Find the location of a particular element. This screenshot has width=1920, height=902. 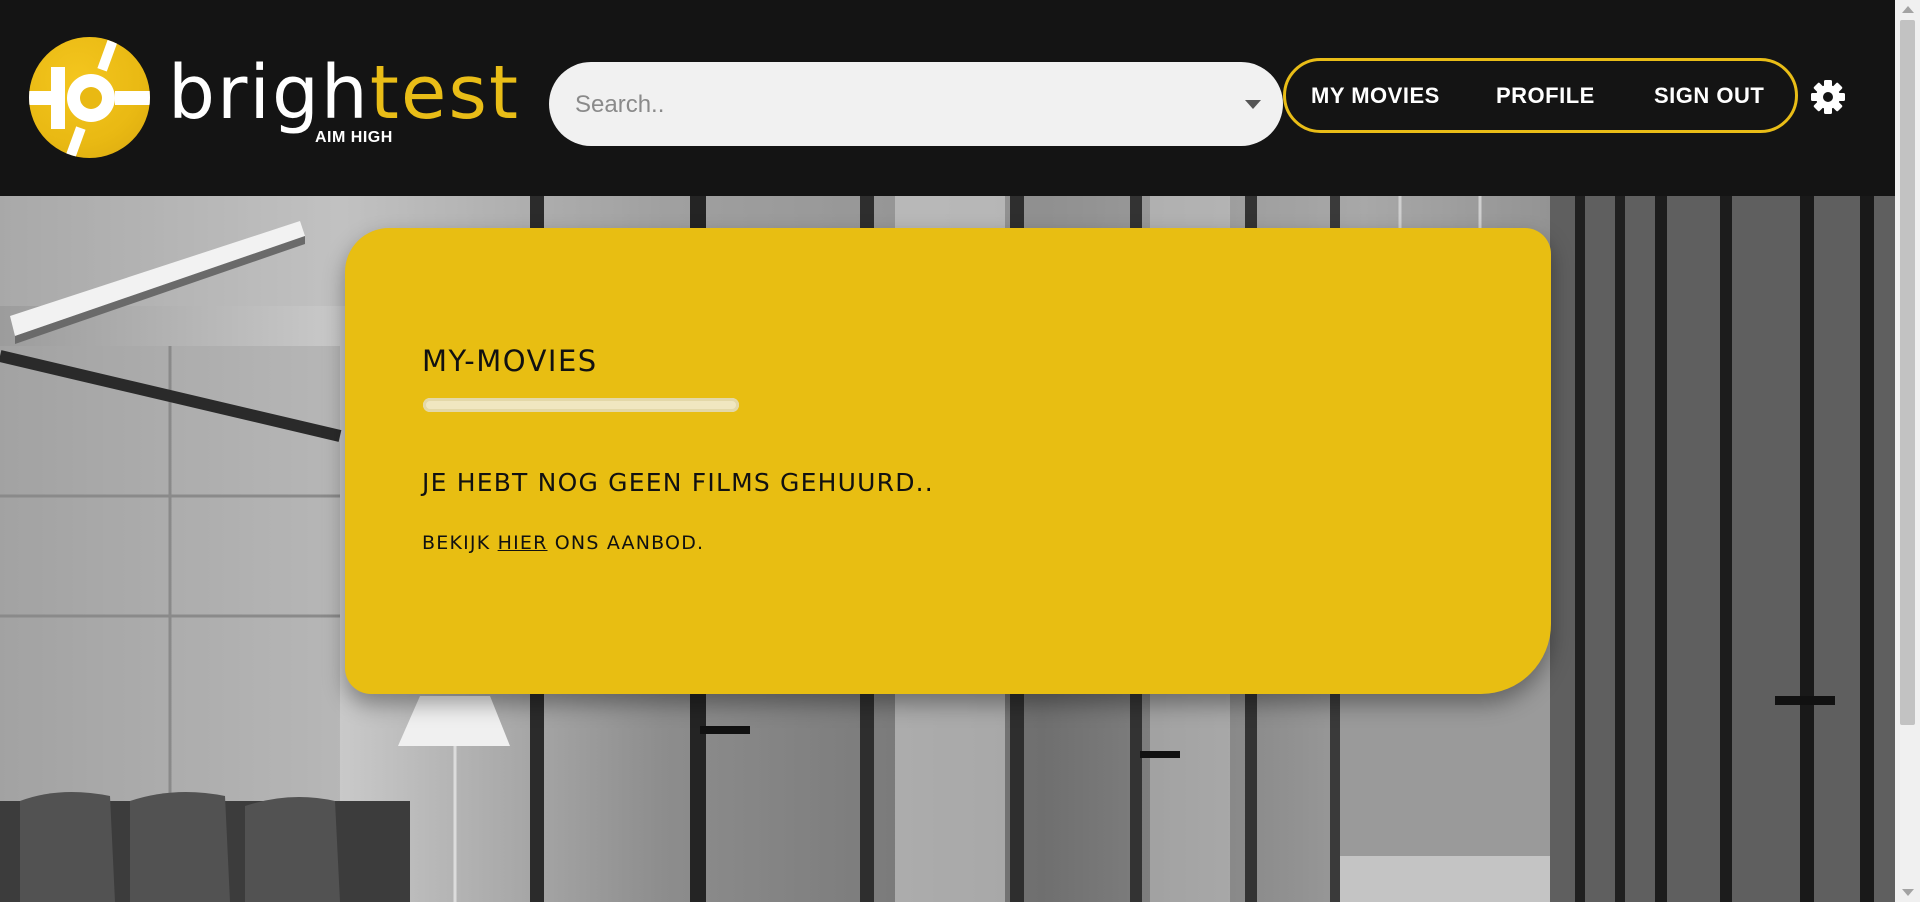

logo-mark-icon is located at coordinates (89, 97).